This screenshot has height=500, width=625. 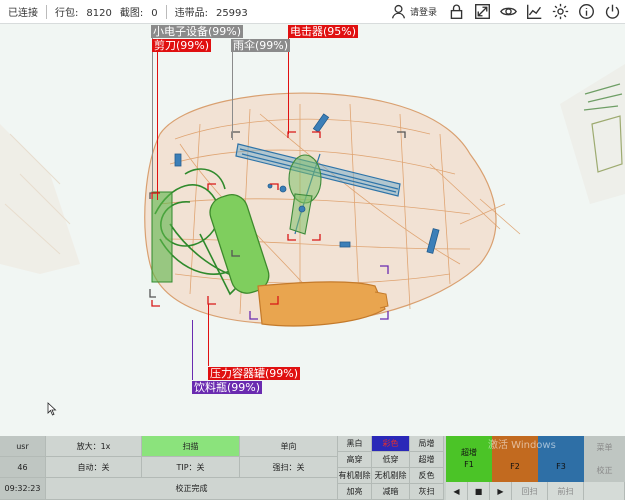 What do you see at coordinates (191, 13) in the screenshot?
I see `contraband-label: 违带品:` at bounding box center [191, 13].